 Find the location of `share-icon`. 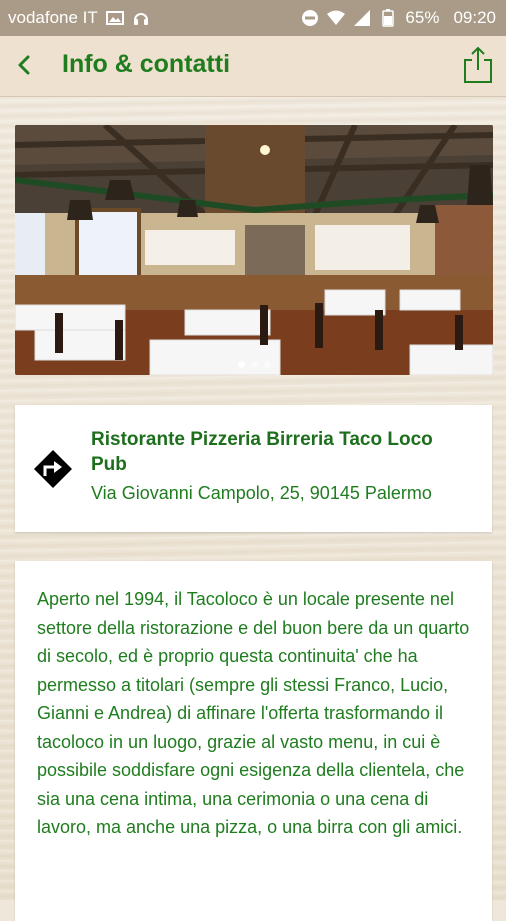

share-icon is located at coordinates (478, 65).